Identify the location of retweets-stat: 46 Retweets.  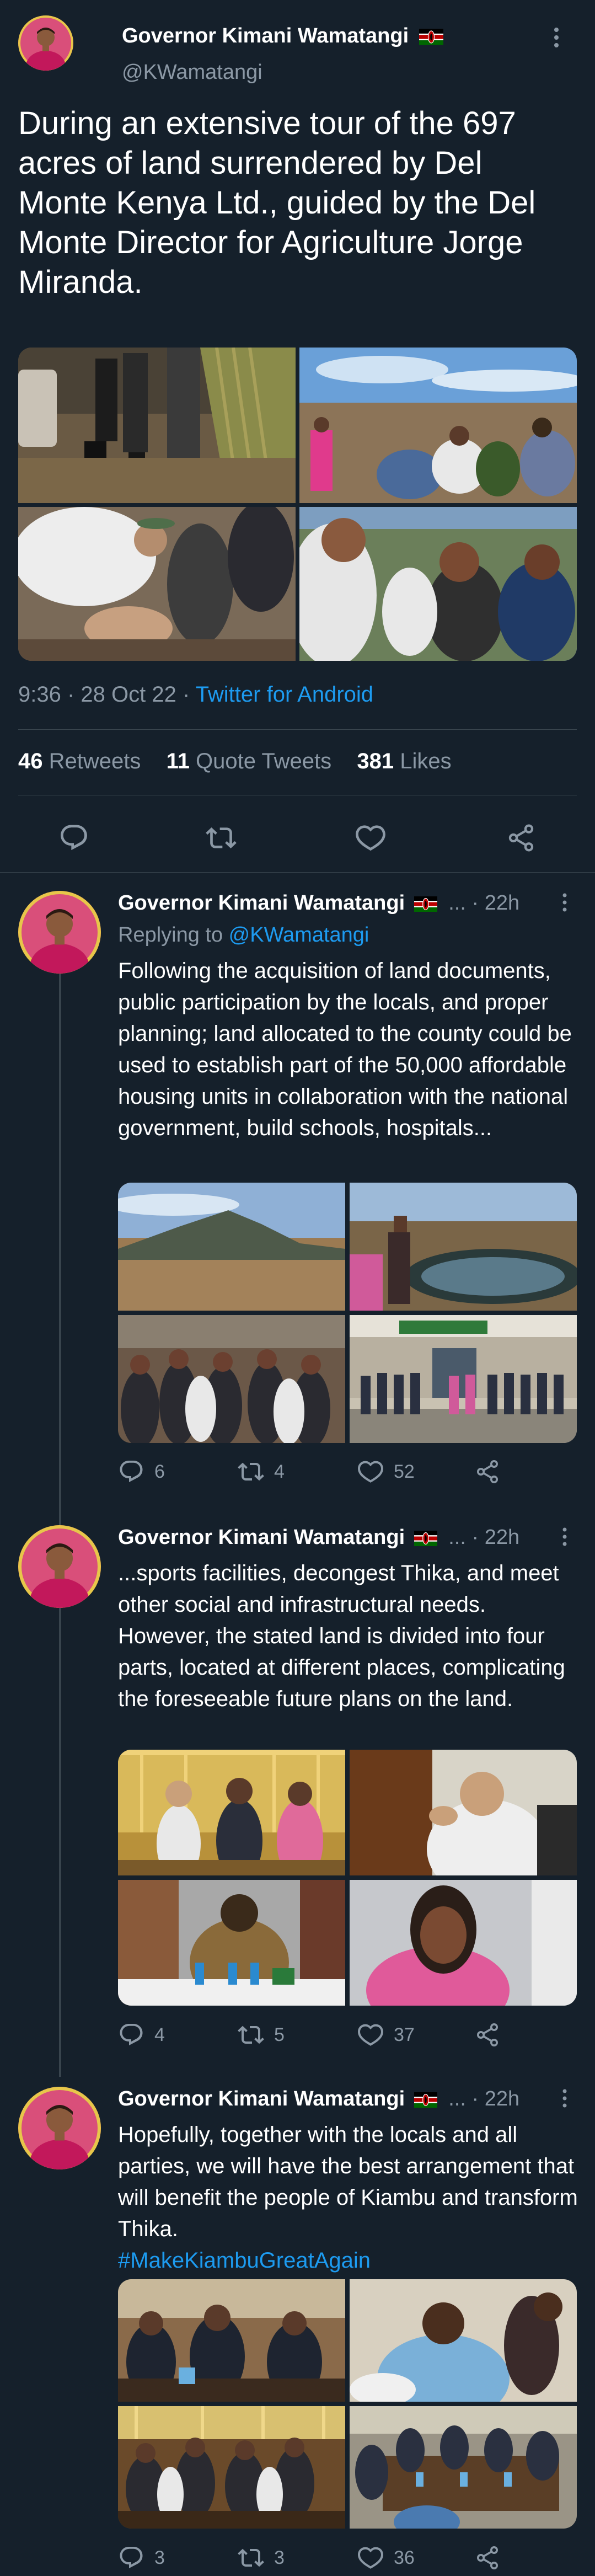
(79, 761).